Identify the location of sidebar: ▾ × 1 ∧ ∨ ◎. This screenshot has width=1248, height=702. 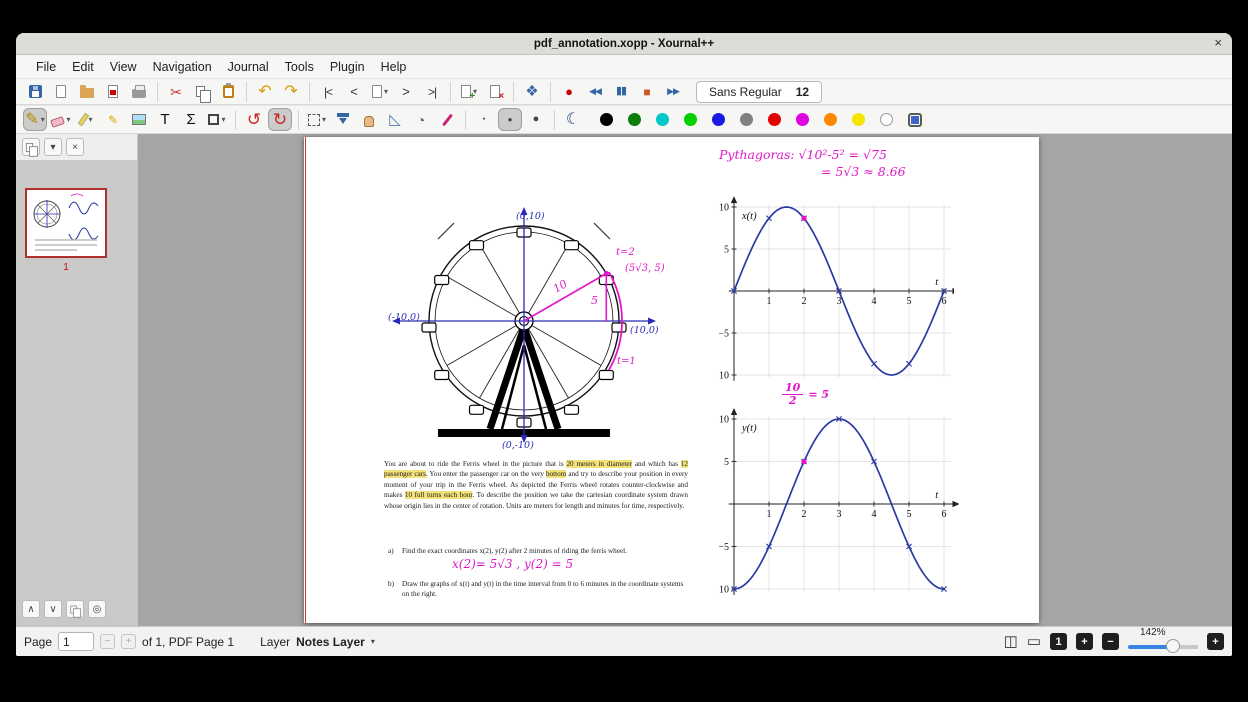
(77, 380).